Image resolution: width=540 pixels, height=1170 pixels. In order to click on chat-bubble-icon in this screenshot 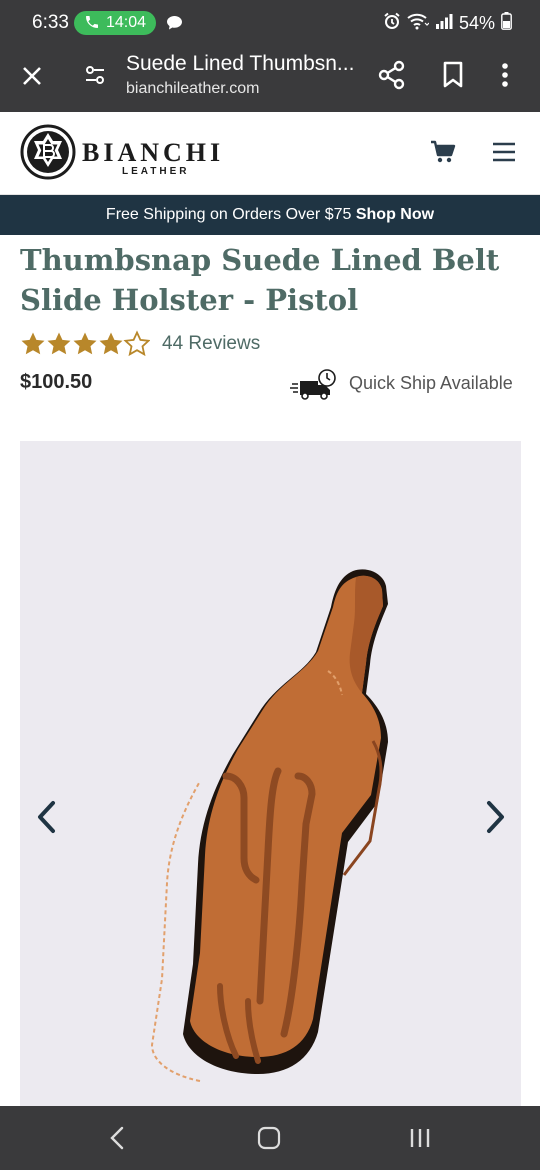, I will do `click(174, 25)`.